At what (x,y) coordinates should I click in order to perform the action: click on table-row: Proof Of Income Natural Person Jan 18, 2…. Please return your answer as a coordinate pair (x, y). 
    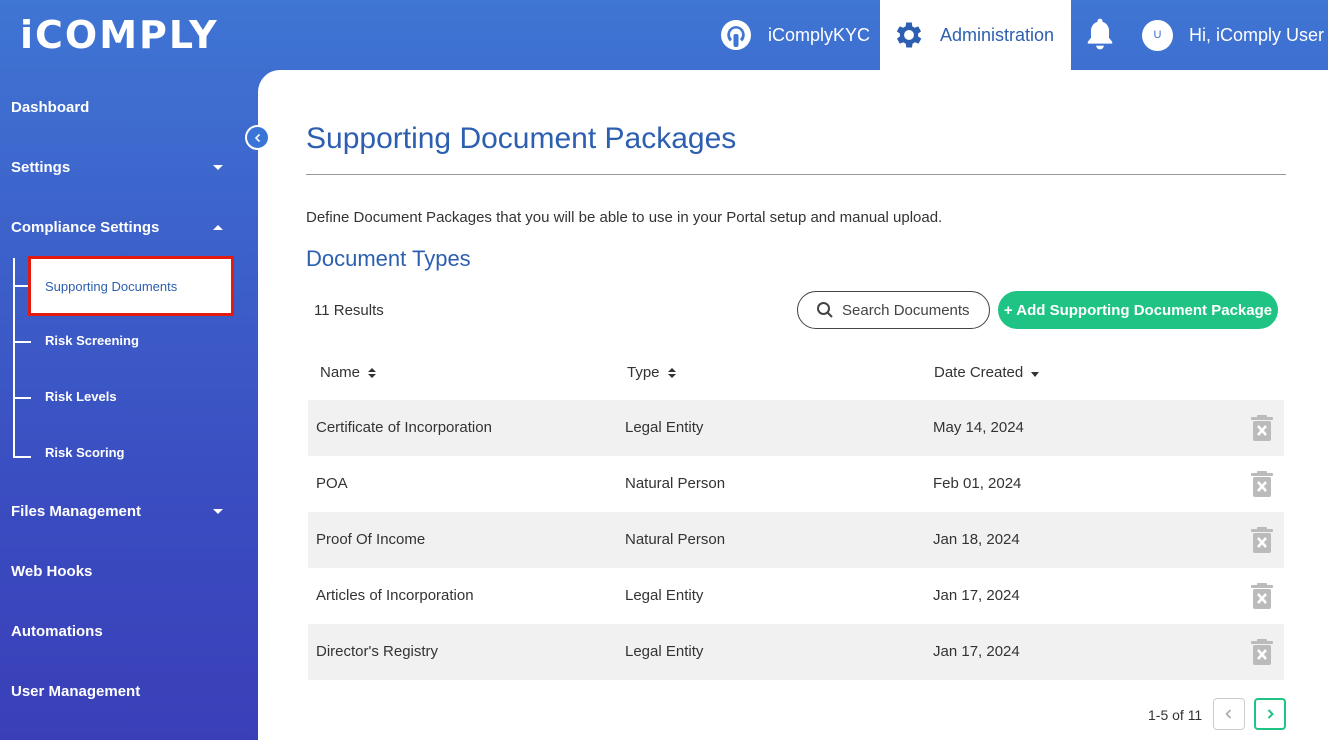
    Looking at the image, I should click on (796, 540).